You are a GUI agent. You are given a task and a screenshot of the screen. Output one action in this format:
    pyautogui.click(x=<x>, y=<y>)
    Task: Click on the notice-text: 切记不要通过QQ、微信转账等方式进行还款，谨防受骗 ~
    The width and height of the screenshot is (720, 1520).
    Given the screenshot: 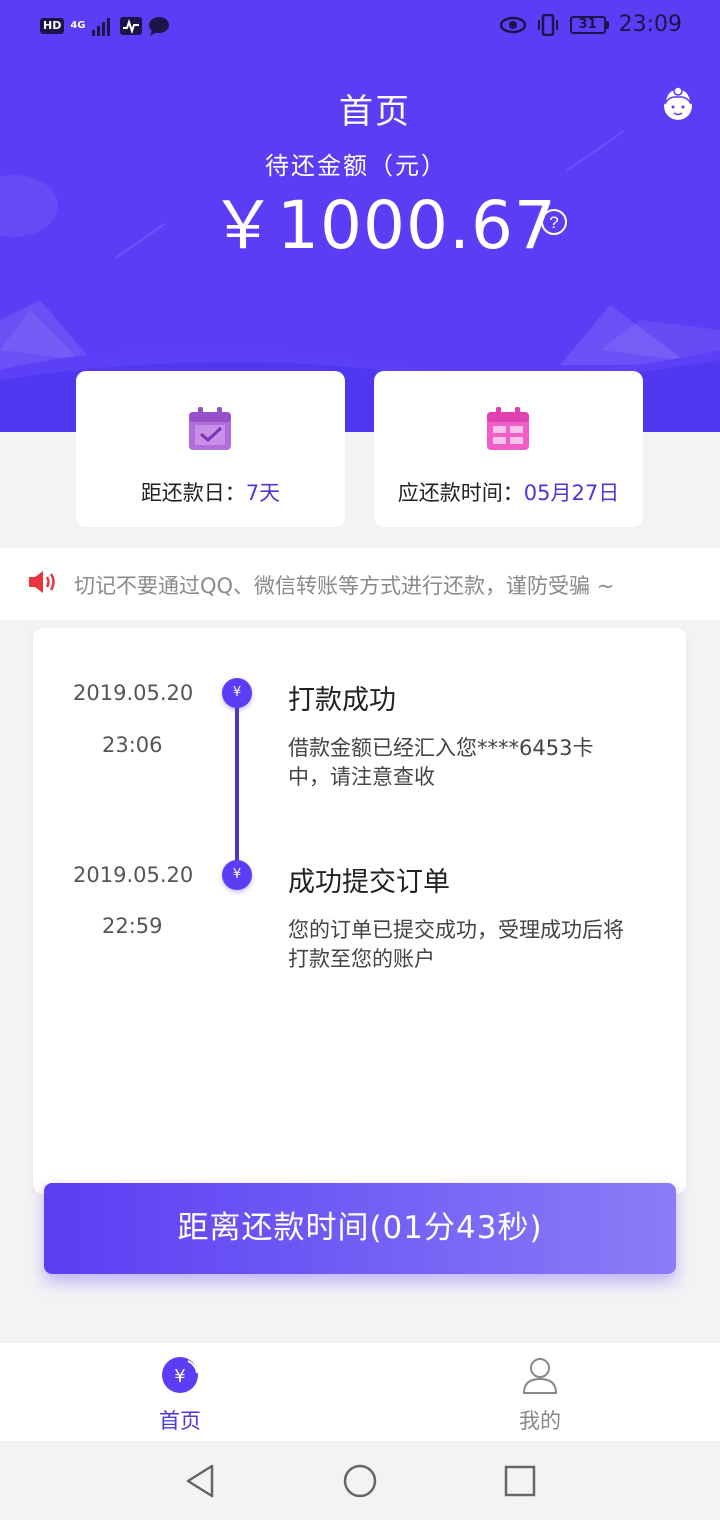 What is the action you would take?
    pyautogui.click(x=344, y=586)
    